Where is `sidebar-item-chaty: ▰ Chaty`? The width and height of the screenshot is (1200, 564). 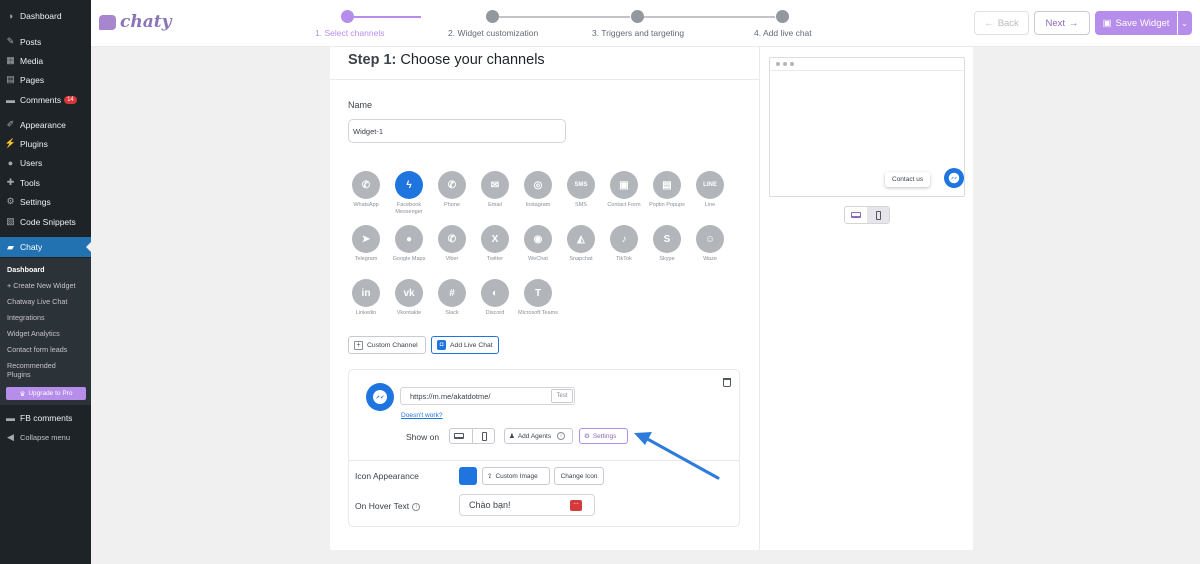 sidebar-item-chaty: ▰ Chaty is located at coordinates (45, 247).